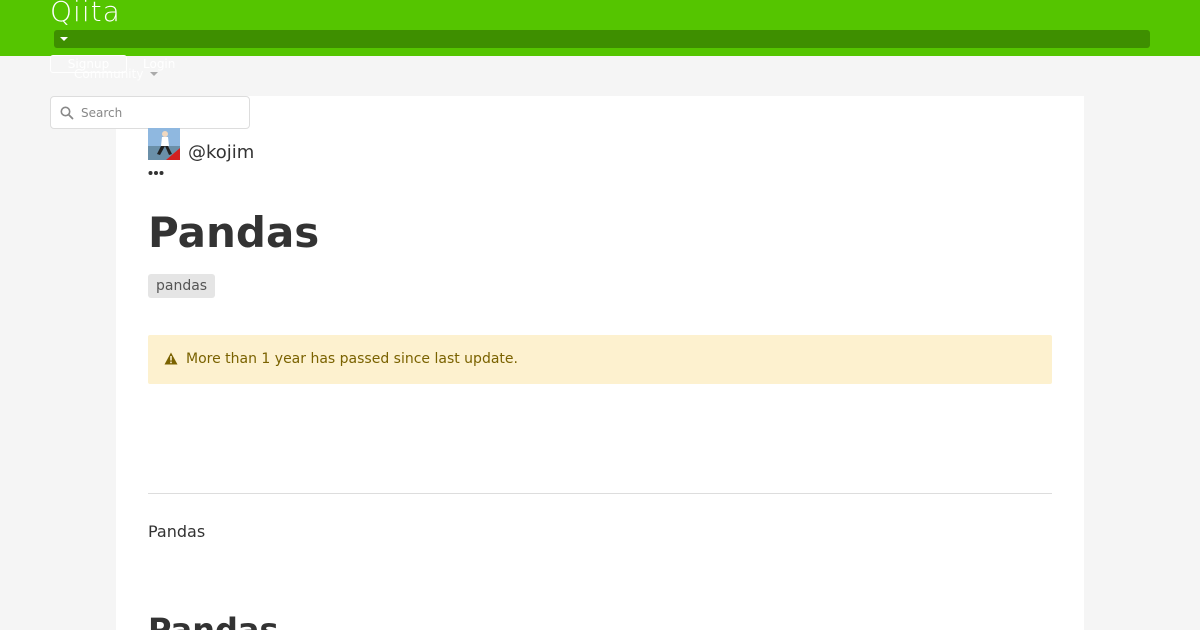 The image size is (1200, 630). What do you see at coordinates (64, 39) in the screenshot?
I see `caret-down-icon` at bounding box center [64, 39].